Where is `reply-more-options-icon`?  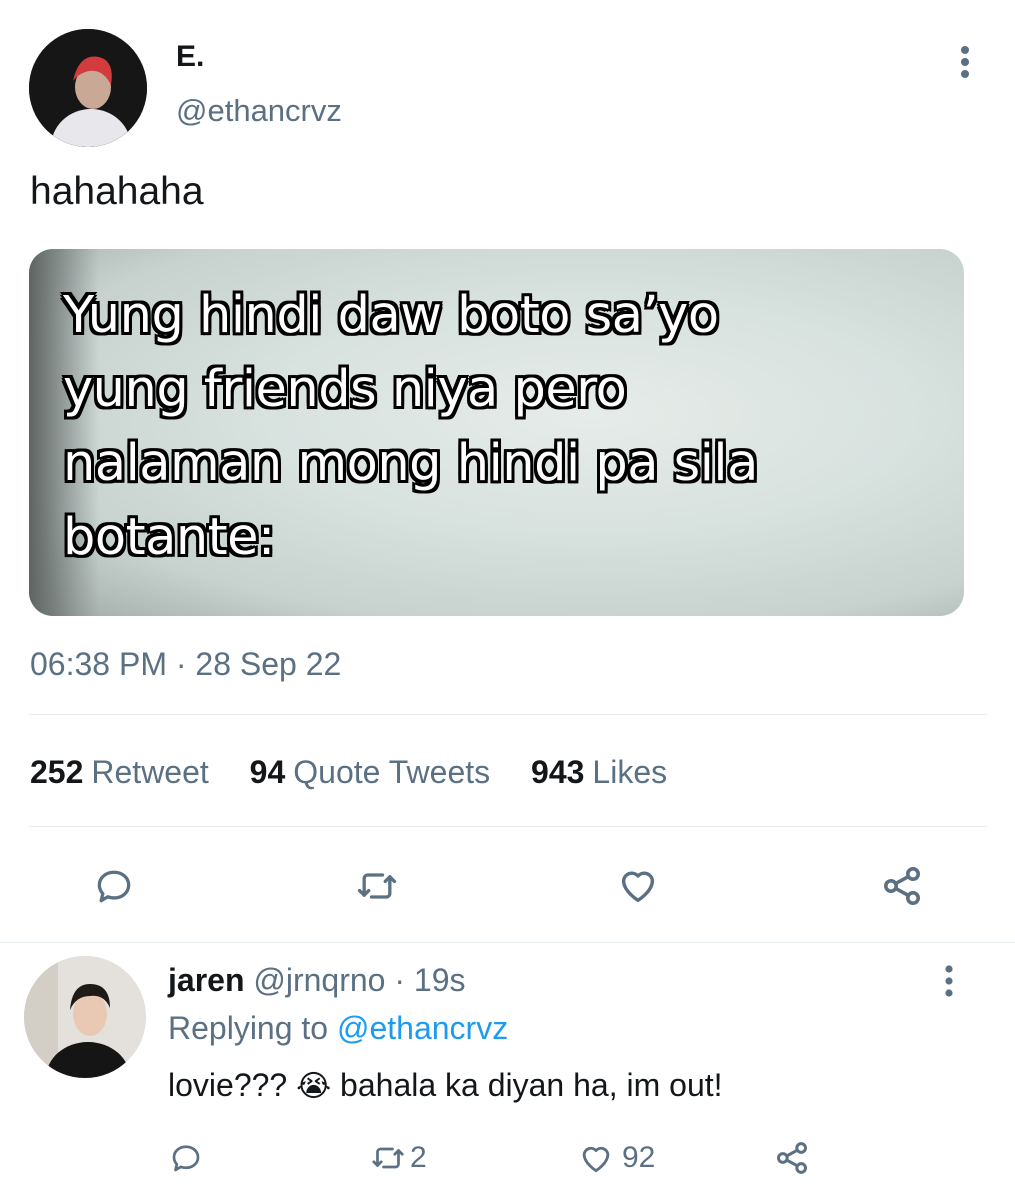
reply-more-options-icon is located at coordinates (949, 981).